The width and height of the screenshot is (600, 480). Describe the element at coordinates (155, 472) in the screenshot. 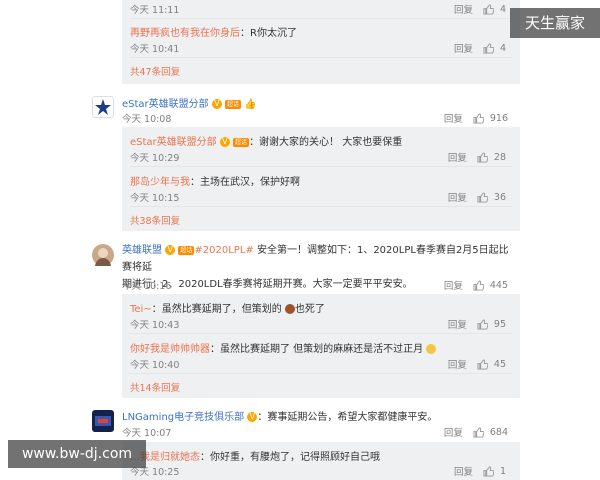

I see `reply-time: 今天 10:25` at that location.